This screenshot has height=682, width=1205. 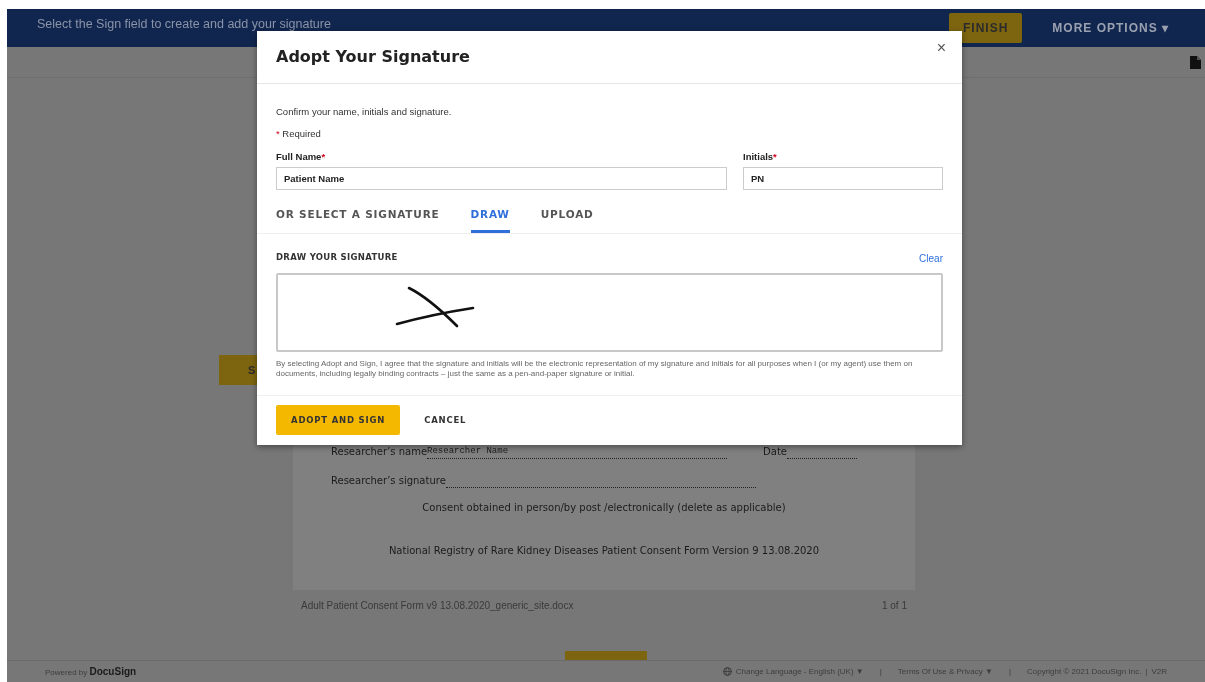 I want to click on more-options-button: MORE OPTIONS ▾, so click(x=1110, y=28).